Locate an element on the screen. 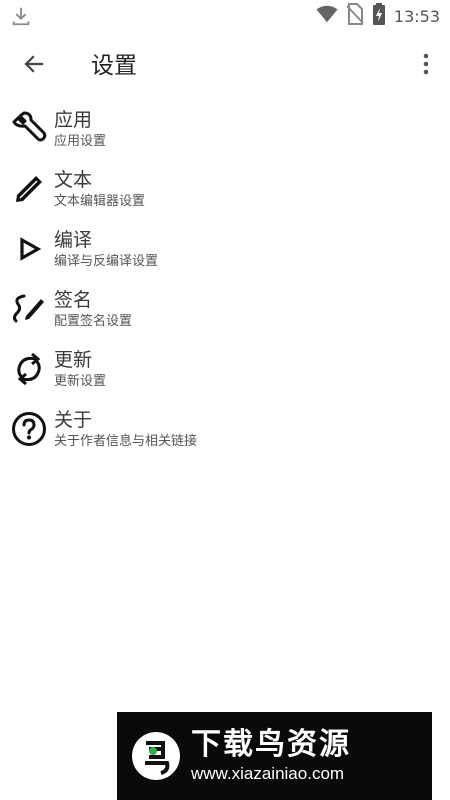 This screenshot has width=450, height=800. no-sim-icon is located at coordinates (355, 16).